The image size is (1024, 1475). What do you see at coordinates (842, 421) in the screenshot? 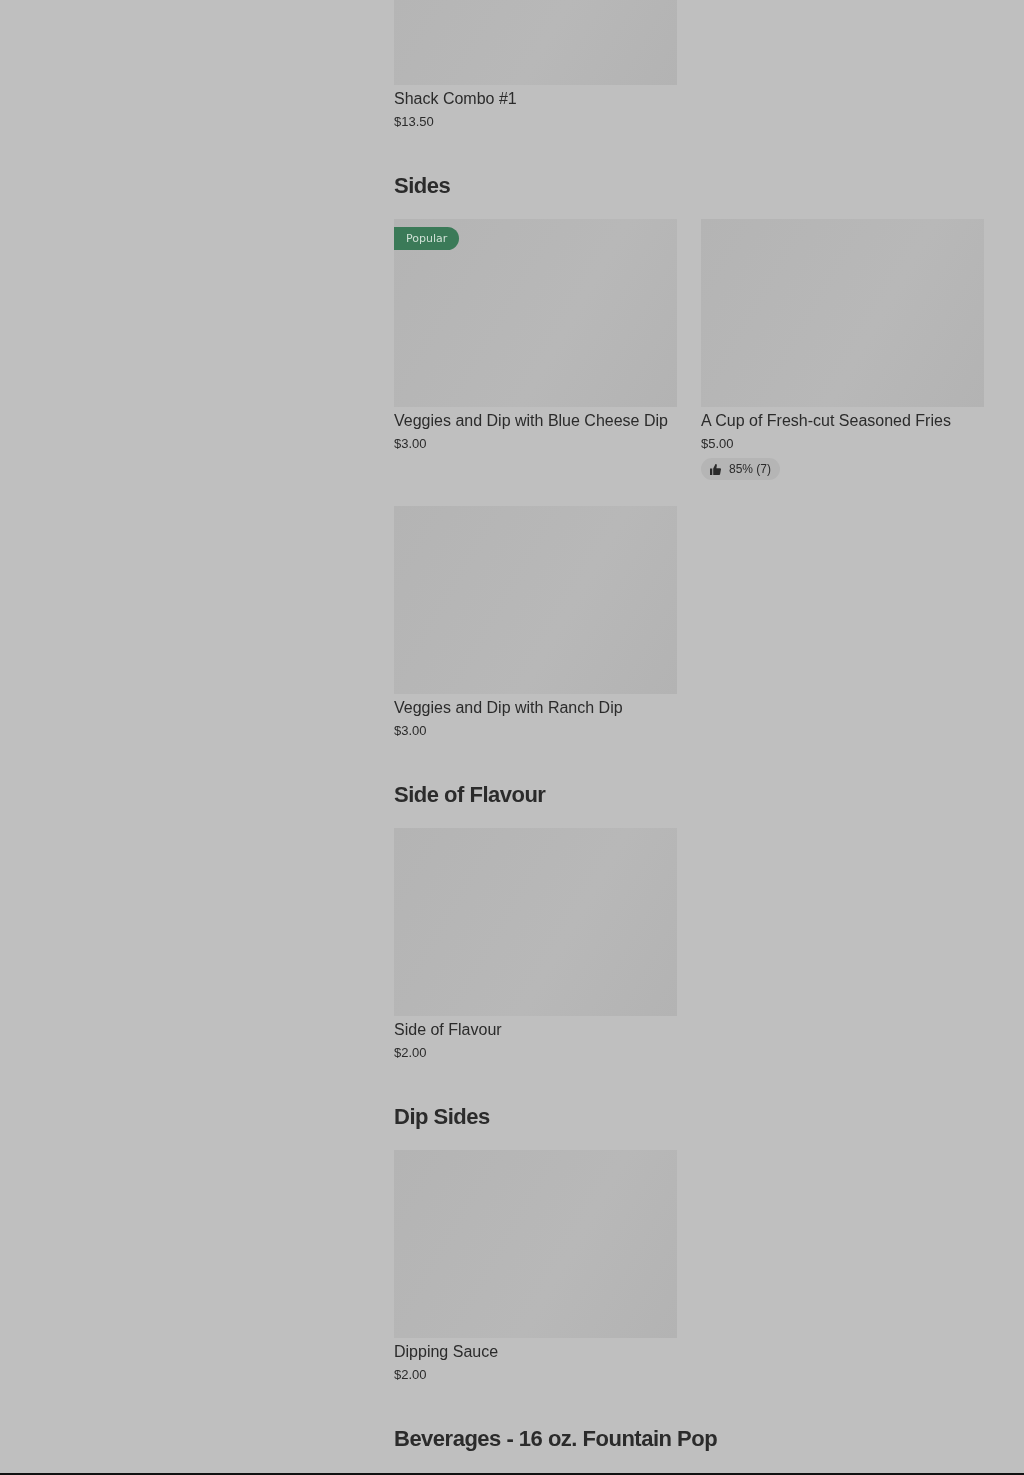
I see `item-name: A Cup of Fresh-cut Seasoned Fries` at bounding box center [842, 421].